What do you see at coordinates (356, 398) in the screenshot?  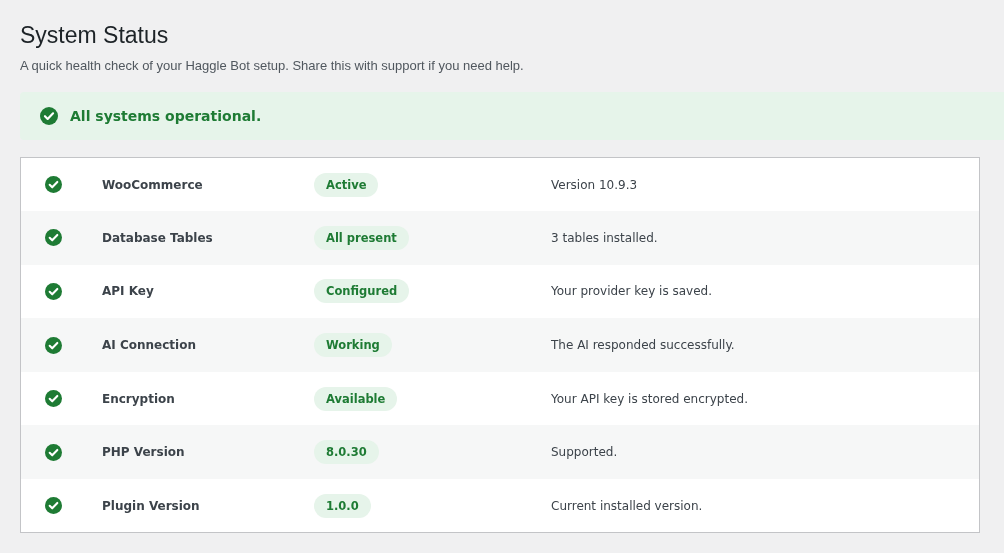 I see `status-badge: Available` at bounding box center [356, 398].